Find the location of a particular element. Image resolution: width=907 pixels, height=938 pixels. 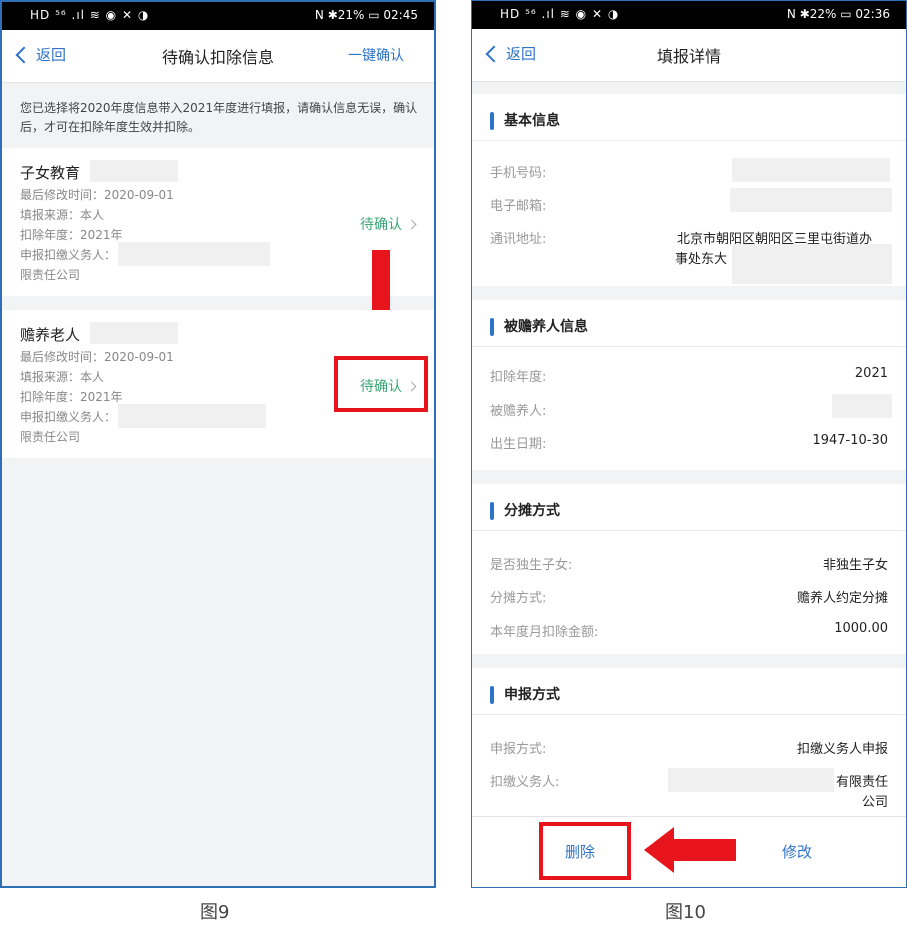

row-value: 赡养人约定分摊 is located at coordinates (842, 598).